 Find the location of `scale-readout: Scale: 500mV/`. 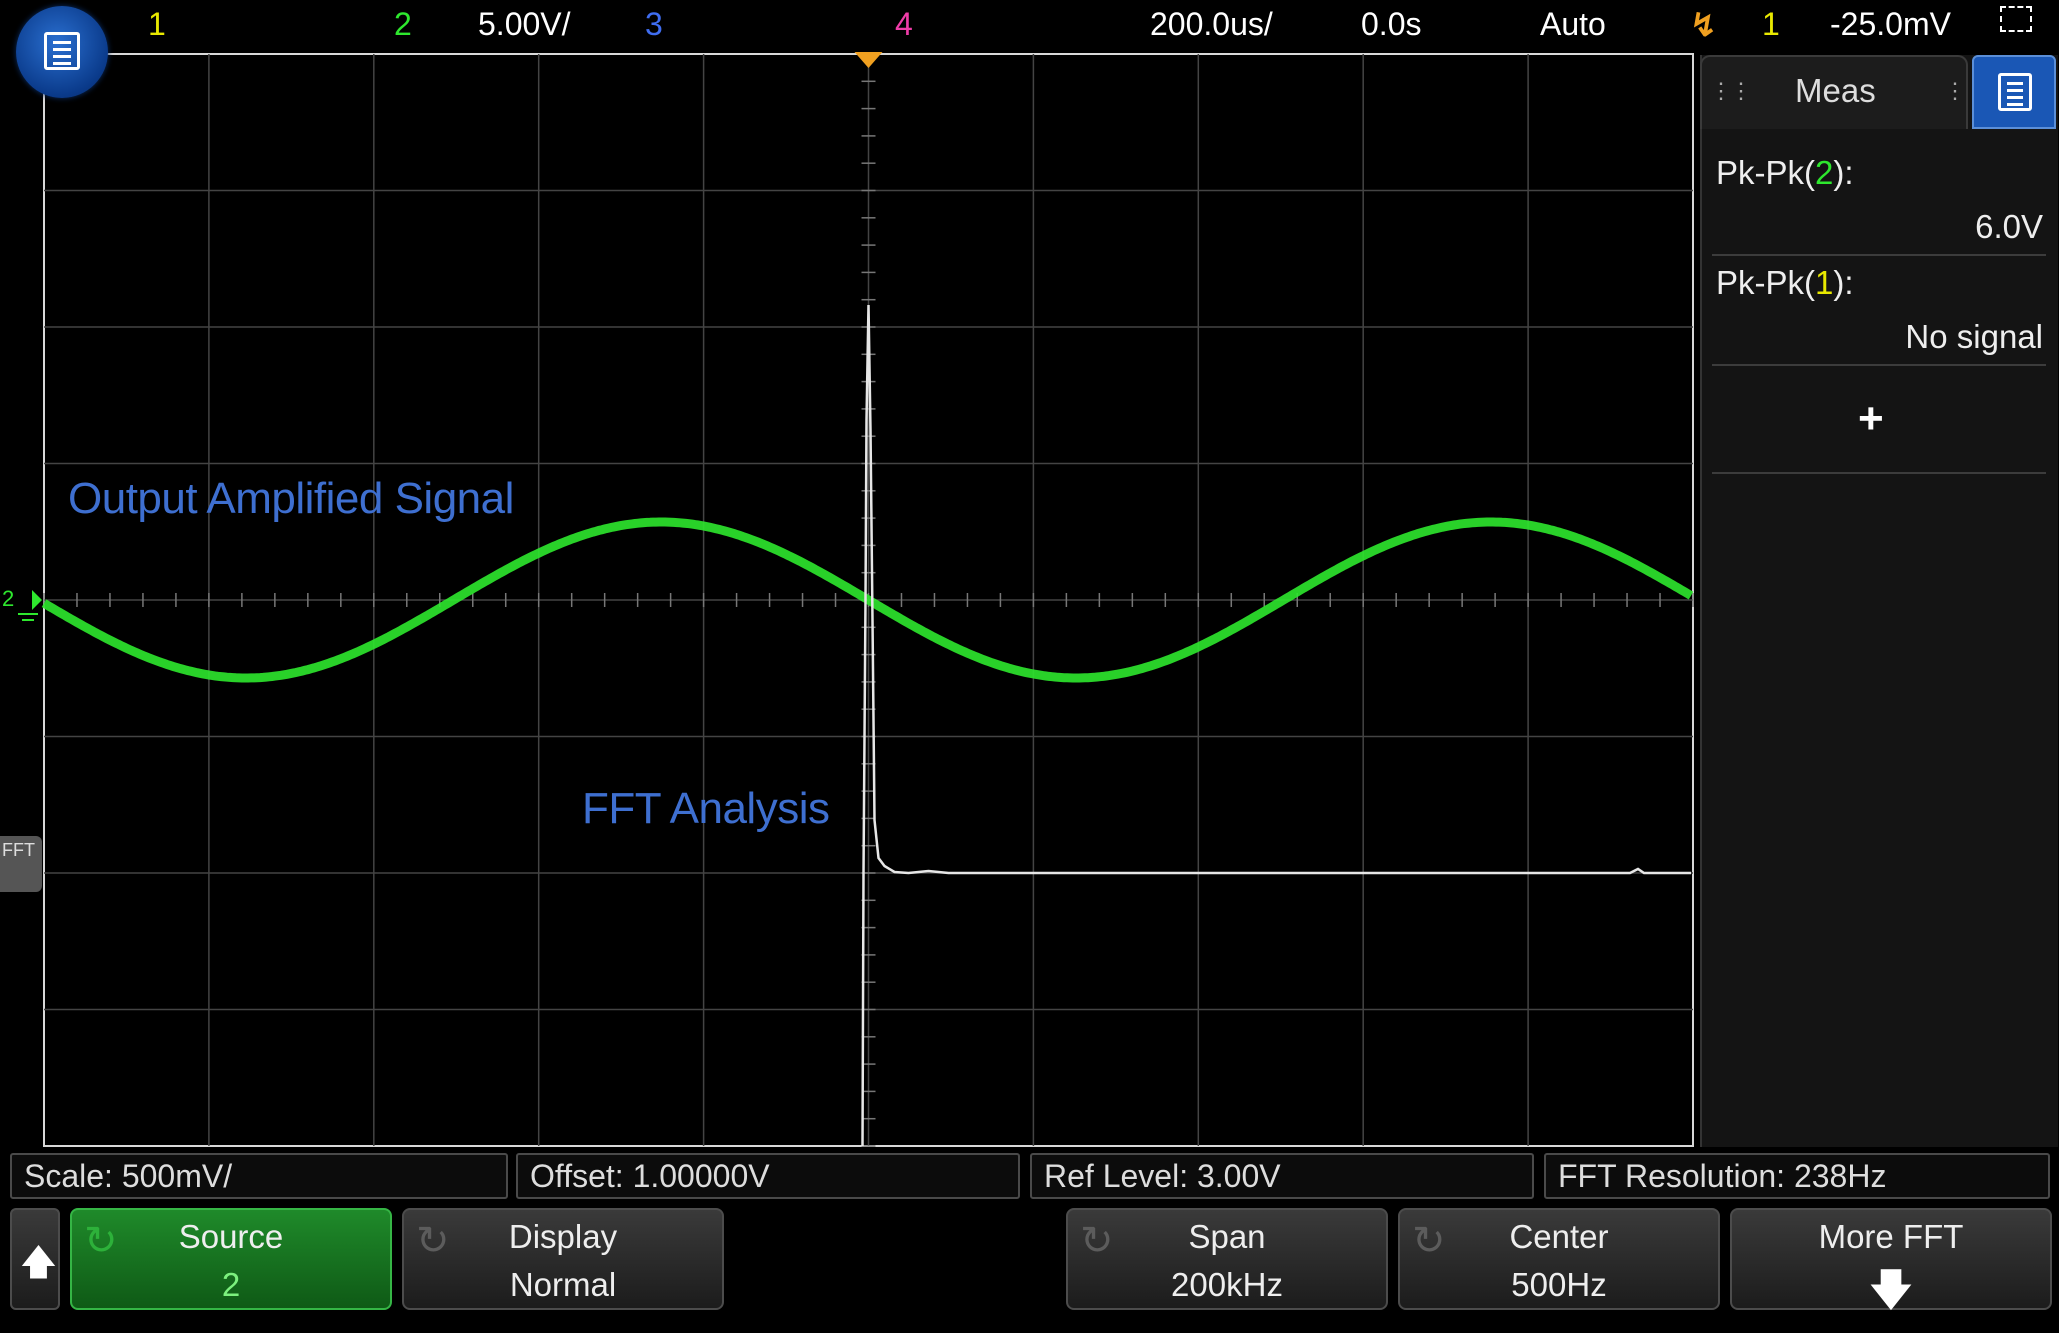

scale-readout: Scale: 500mV/ is located at coordinates (259, 1176).